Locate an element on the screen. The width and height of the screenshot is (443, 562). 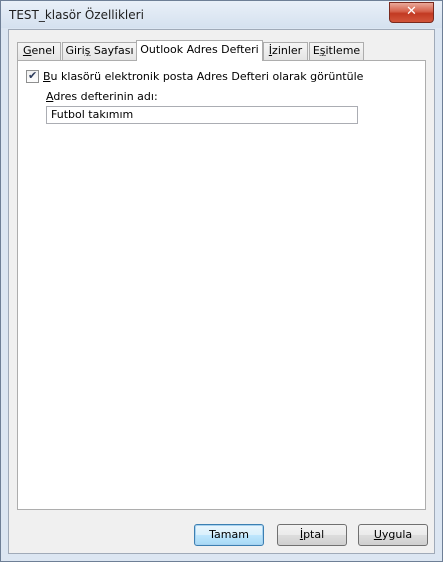
tab-label-rest: Sayfası is located at coordinates (112, 50).